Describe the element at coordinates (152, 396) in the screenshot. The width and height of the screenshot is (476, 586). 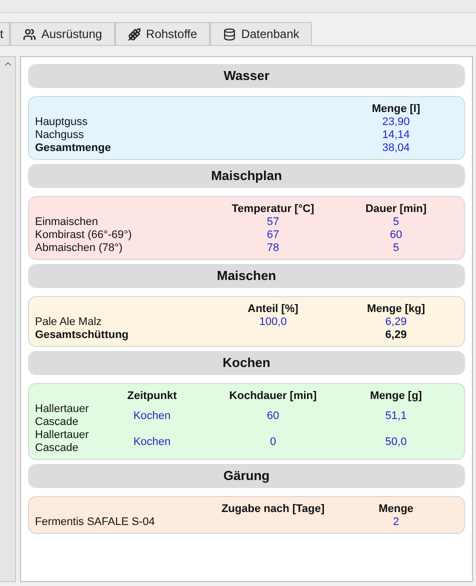
I see `column-header: Zeitpunkt` at that location.